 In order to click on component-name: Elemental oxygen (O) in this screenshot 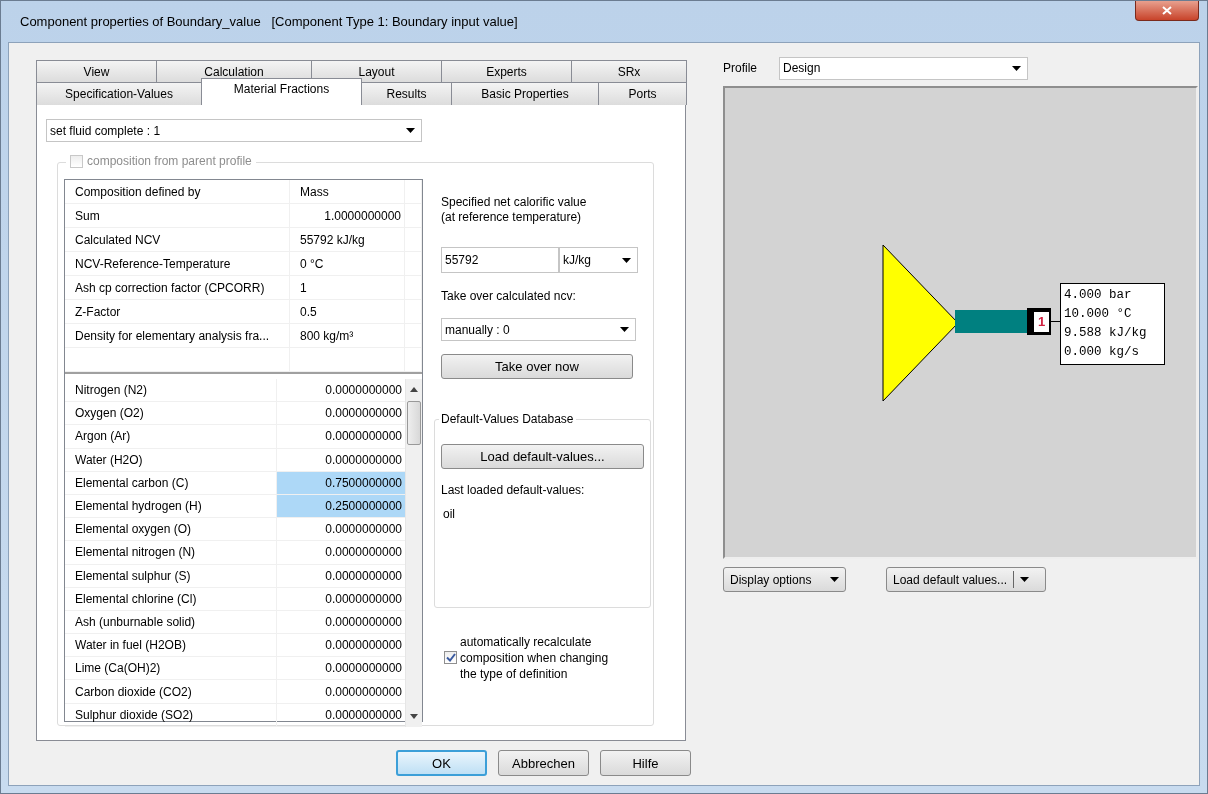, I will do `click(171, 529)`.